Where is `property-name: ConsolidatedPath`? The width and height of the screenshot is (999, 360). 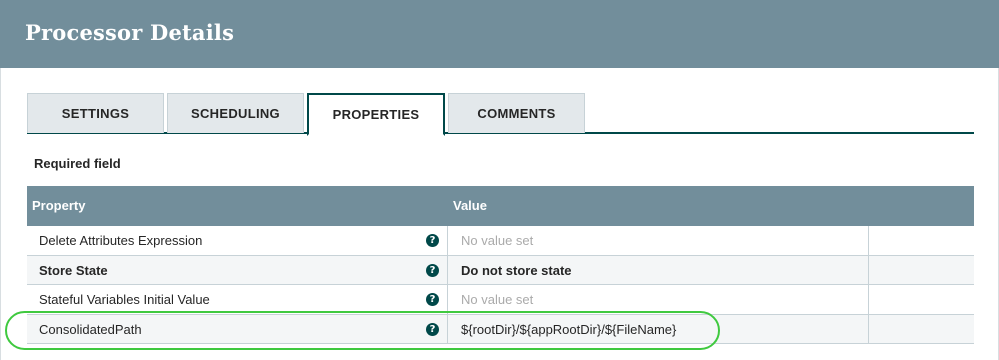 property-name: ConsolidatedPath is located at coordinates (90, 329).